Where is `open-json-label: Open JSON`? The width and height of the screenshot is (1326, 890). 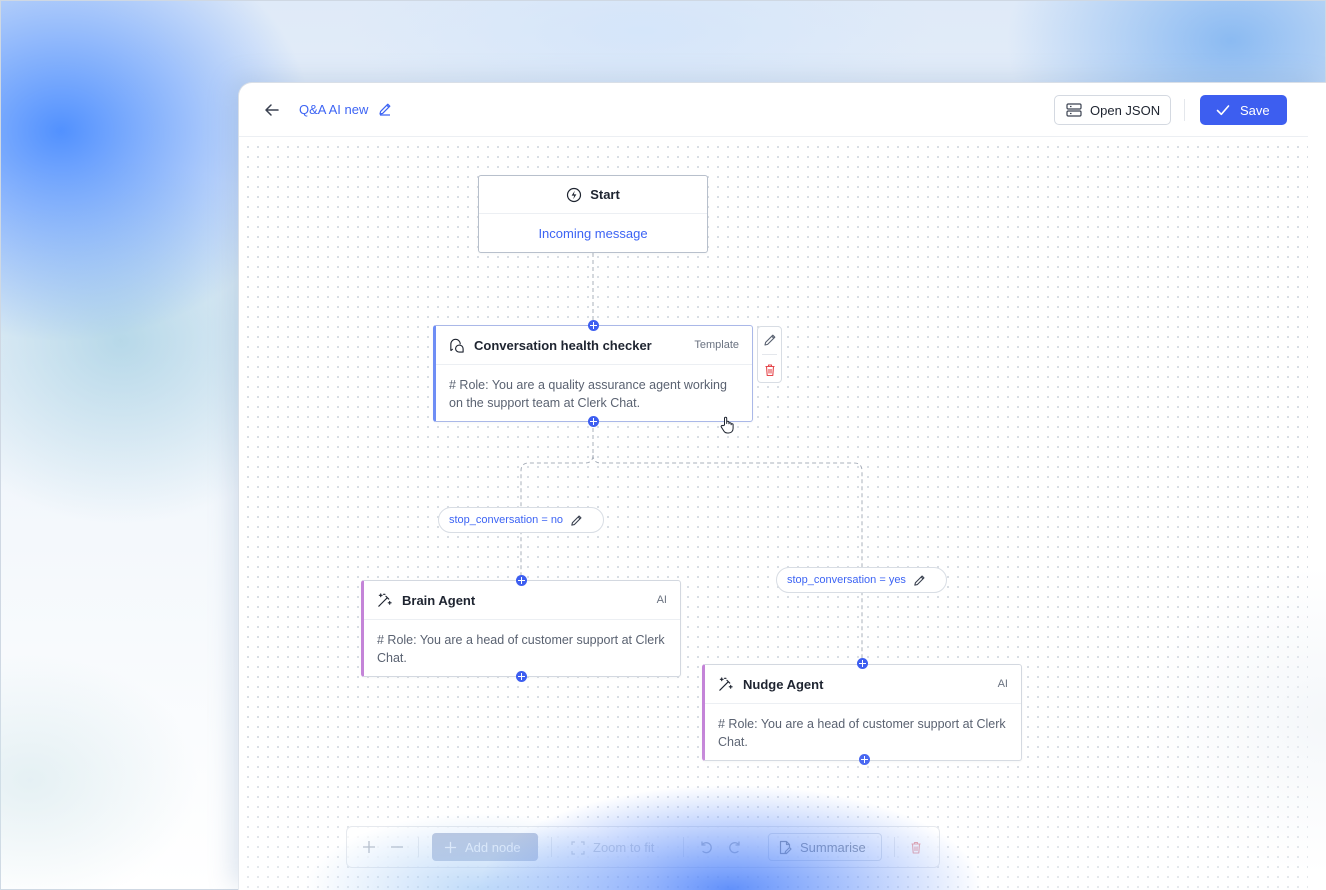
open-json-label: Open JSON is located at coordinates (1125, 110).